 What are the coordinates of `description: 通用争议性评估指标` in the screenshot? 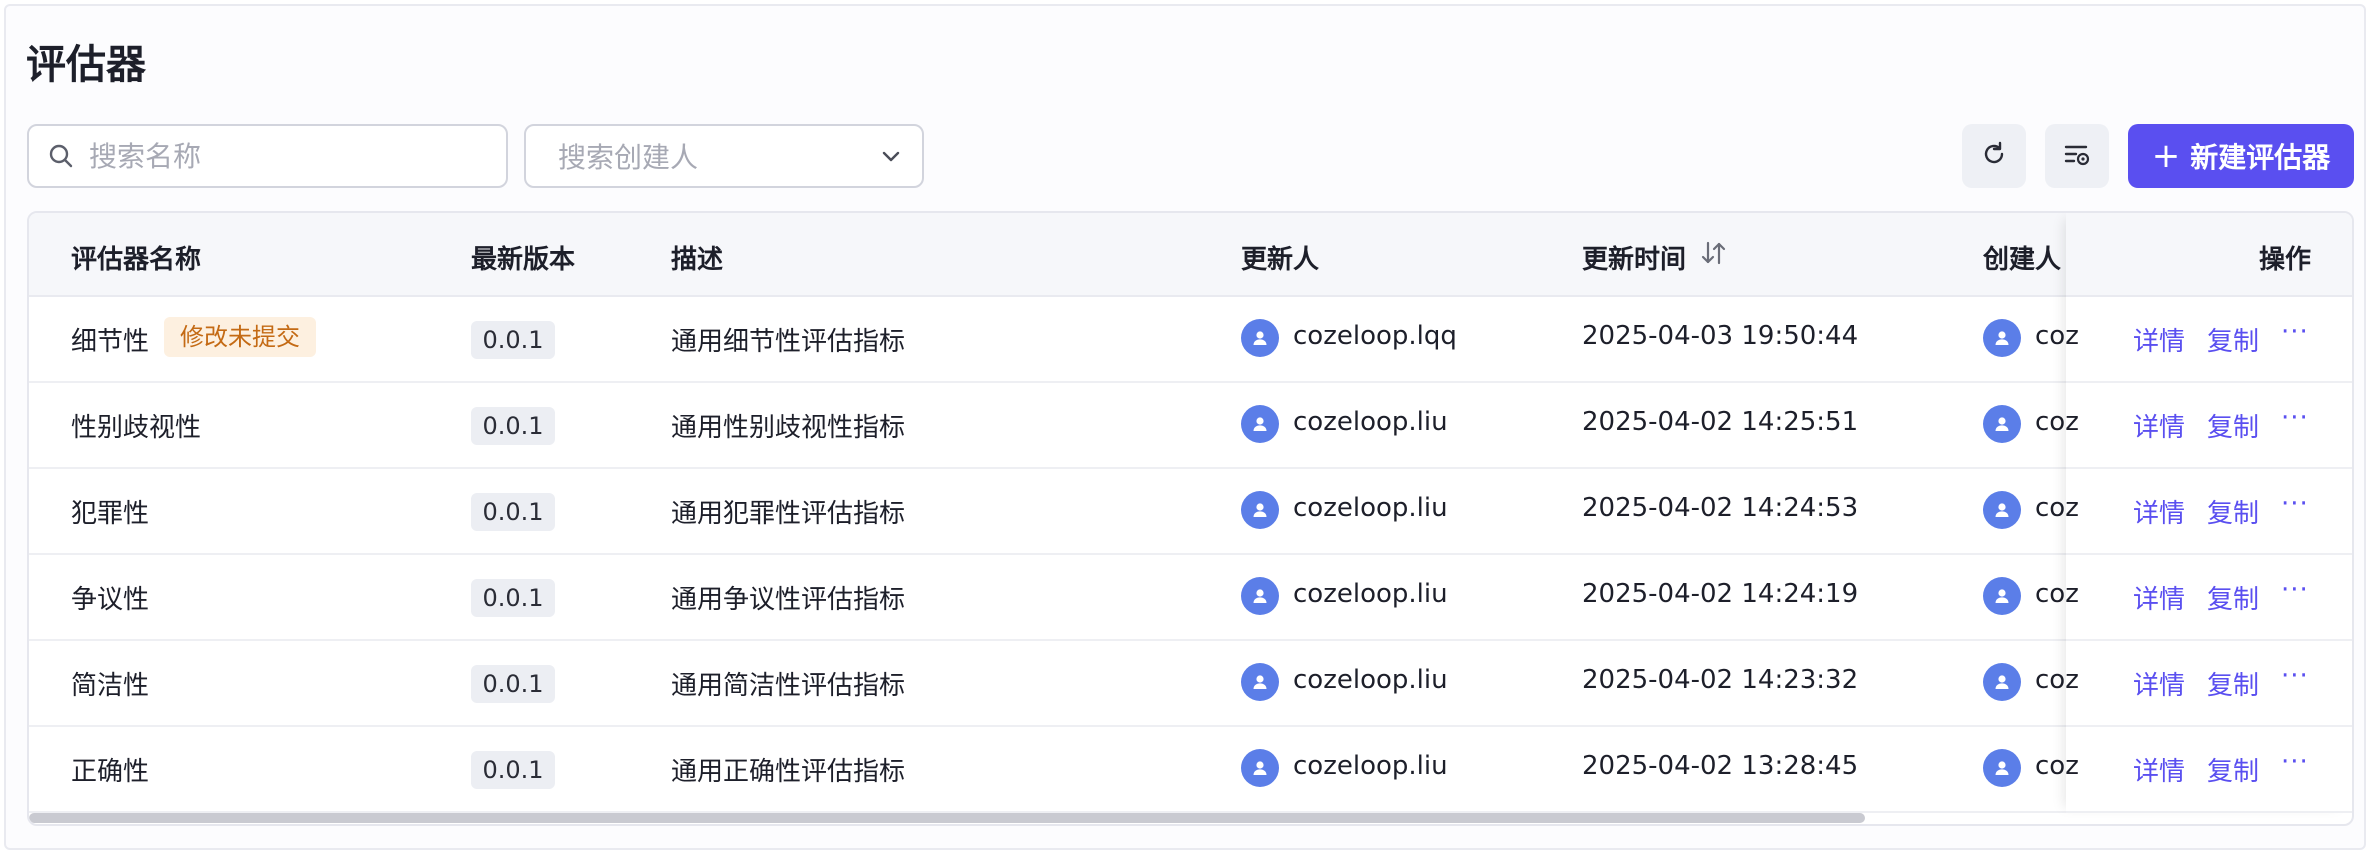 It's located at (788, 600).